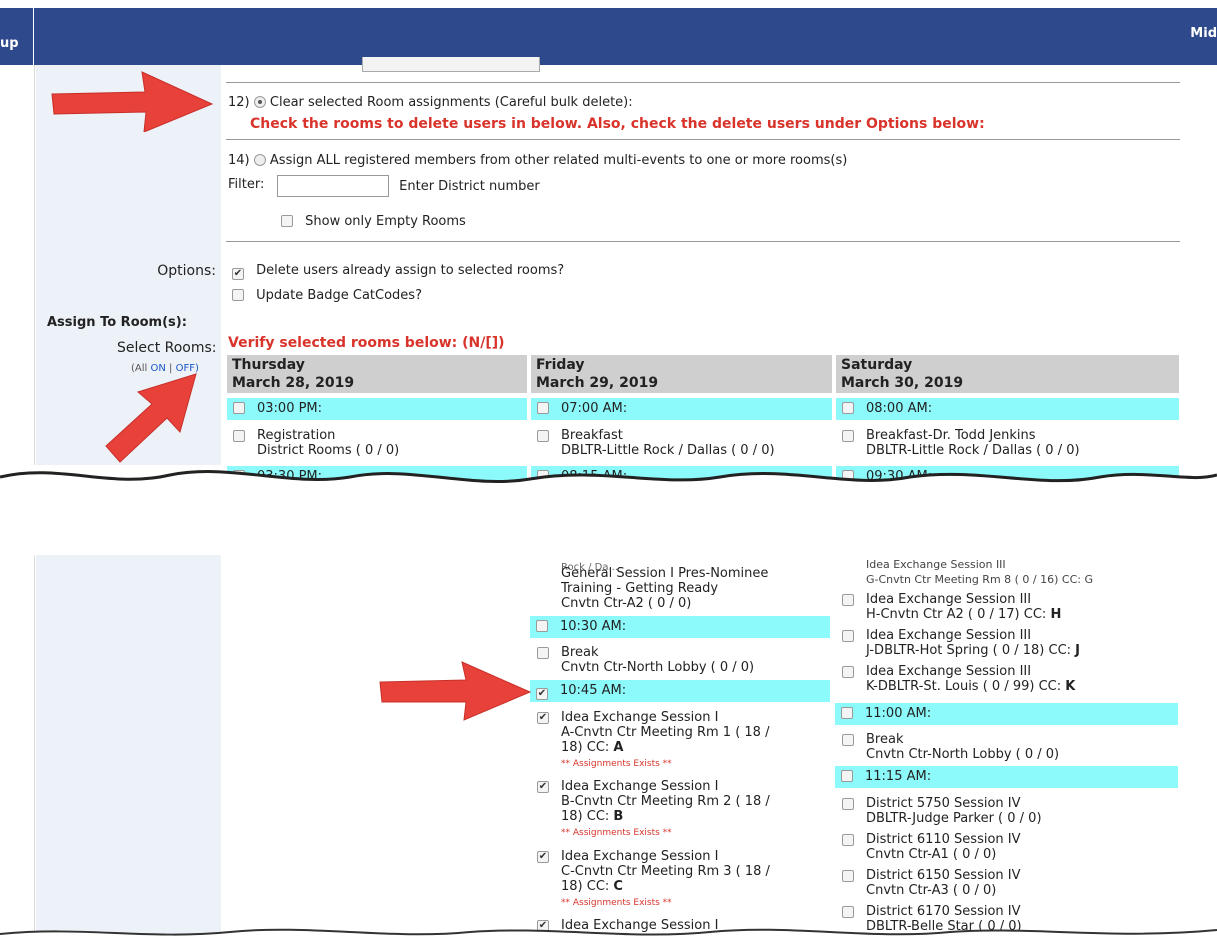  Describe the element at coordinates (1006, 714) in the screenshot. I see `time-slot: 11:00 AM:` at that location.